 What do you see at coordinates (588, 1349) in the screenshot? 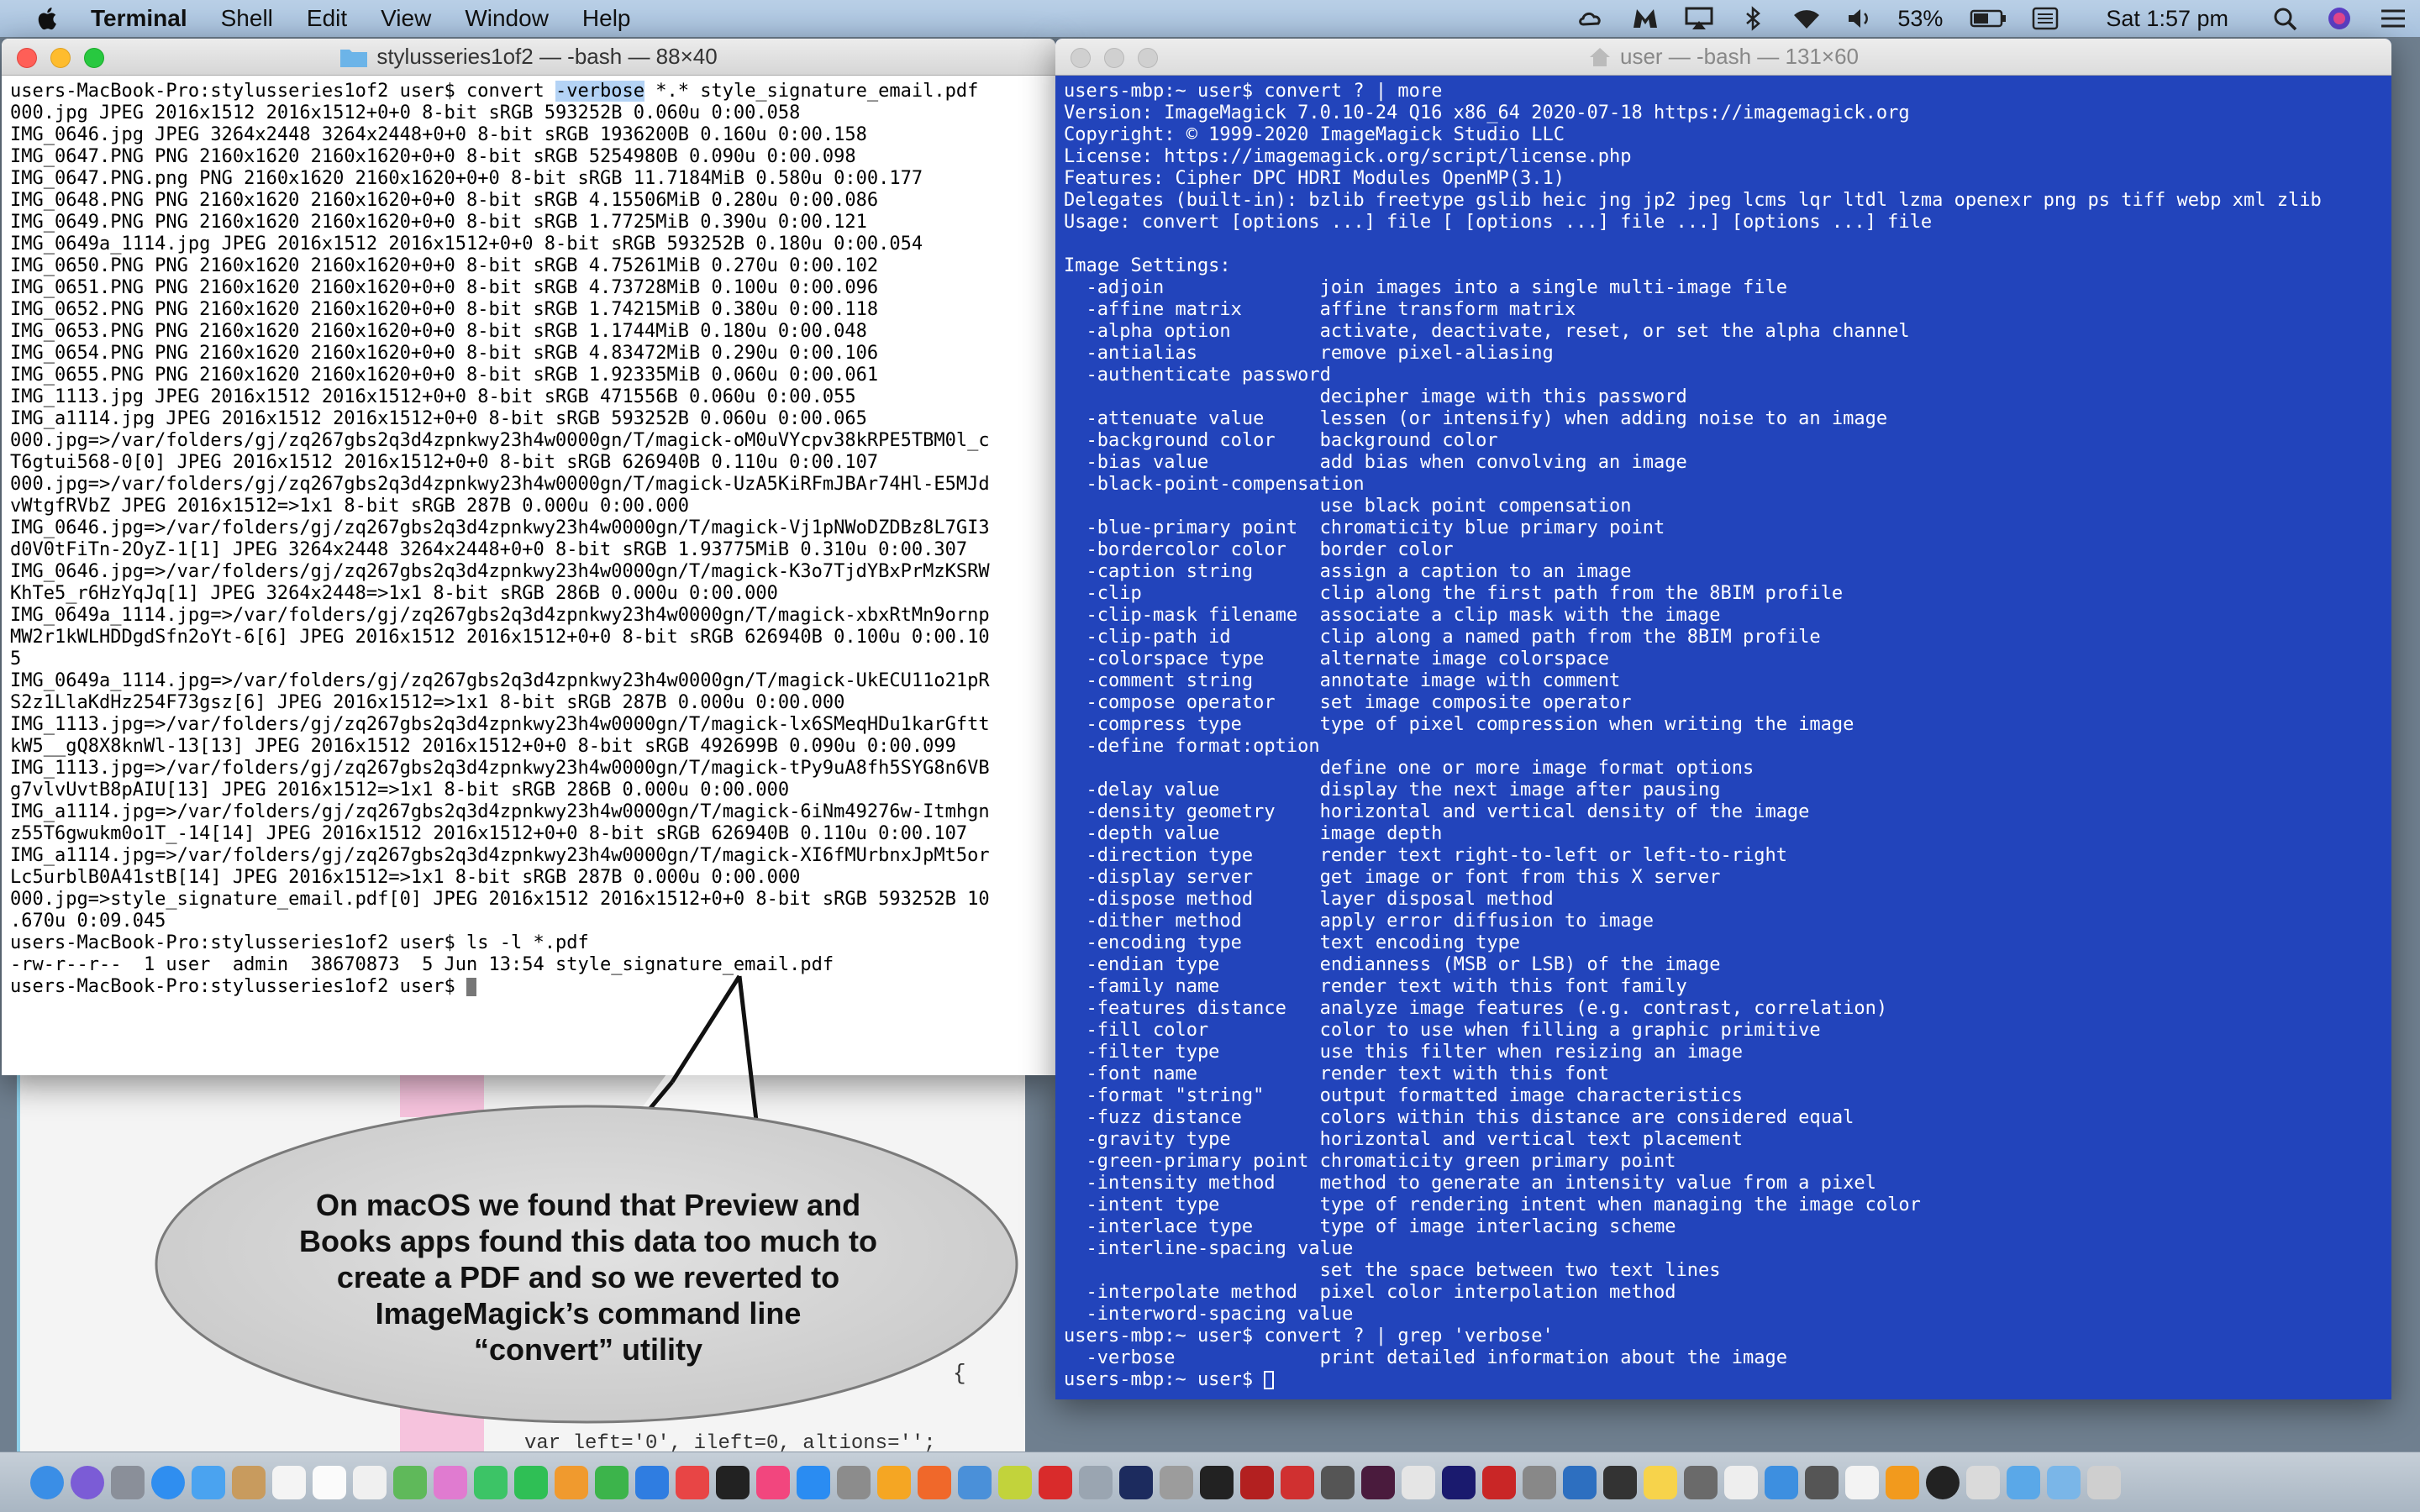
I see `callout-line: “convert” utility` at bounding box center [588, 1349].